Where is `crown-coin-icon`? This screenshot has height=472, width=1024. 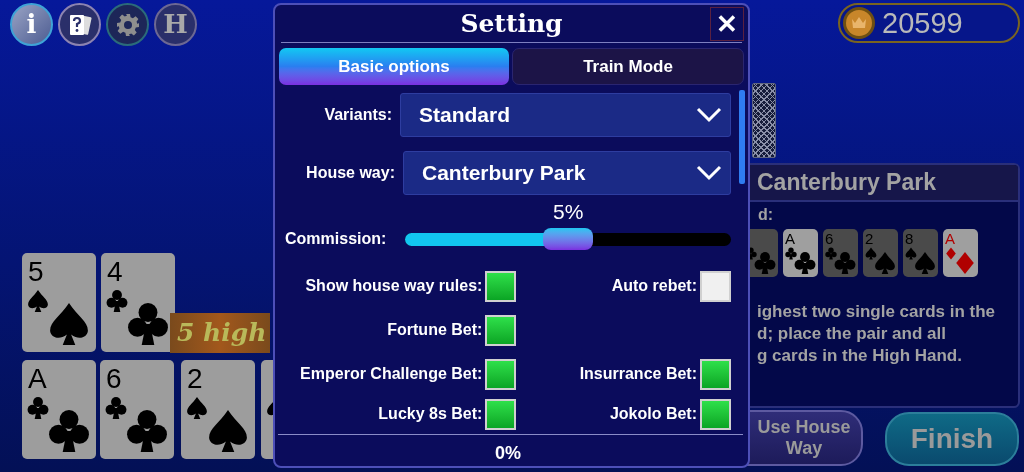 crown-coin-icon is located at coordinates (859, 23).